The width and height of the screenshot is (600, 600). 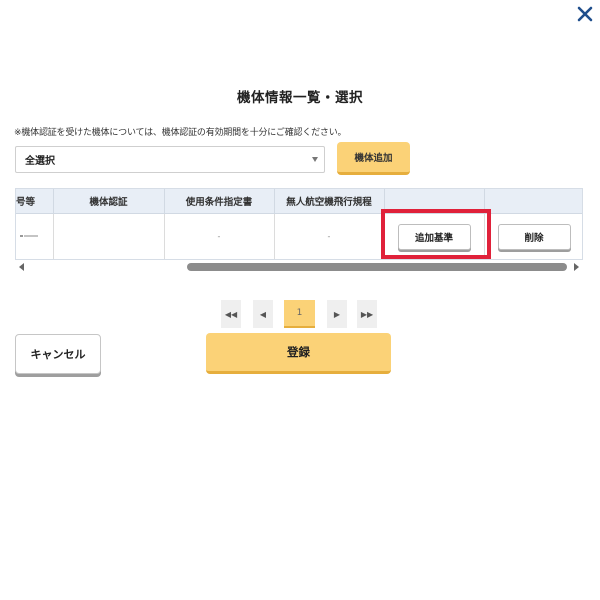 I want to click on dialog-title: 機体情報一覧・選択, so click(x=300, y=98).